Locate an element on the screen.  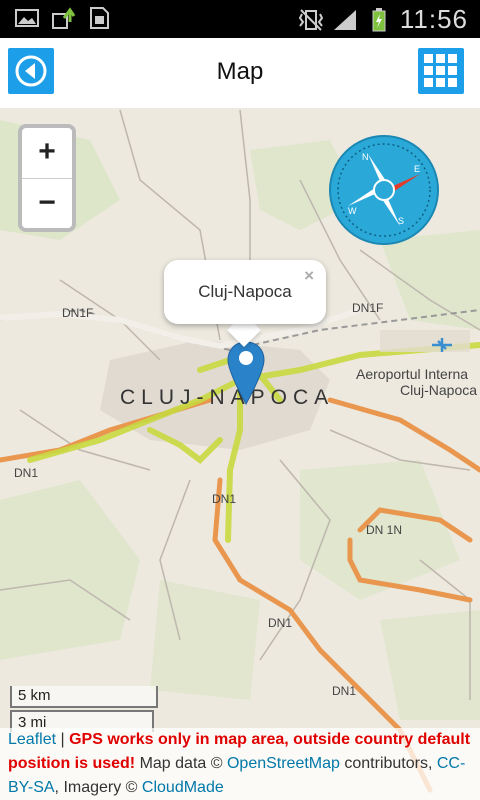
status-bar: 11:56 is located at coordinates (240, 19).